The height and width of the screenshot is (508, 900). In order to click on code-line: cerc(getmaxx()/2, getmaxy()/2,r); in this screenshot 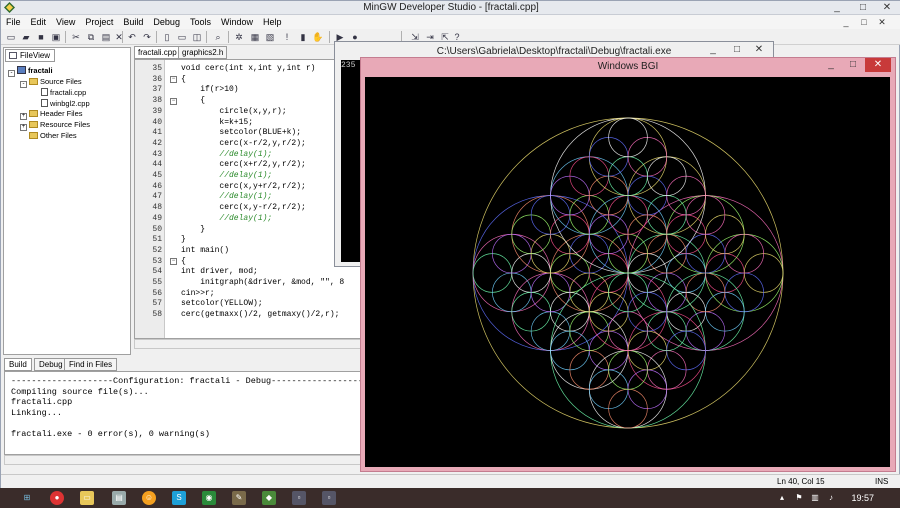, I will do `click(260, 315)`.